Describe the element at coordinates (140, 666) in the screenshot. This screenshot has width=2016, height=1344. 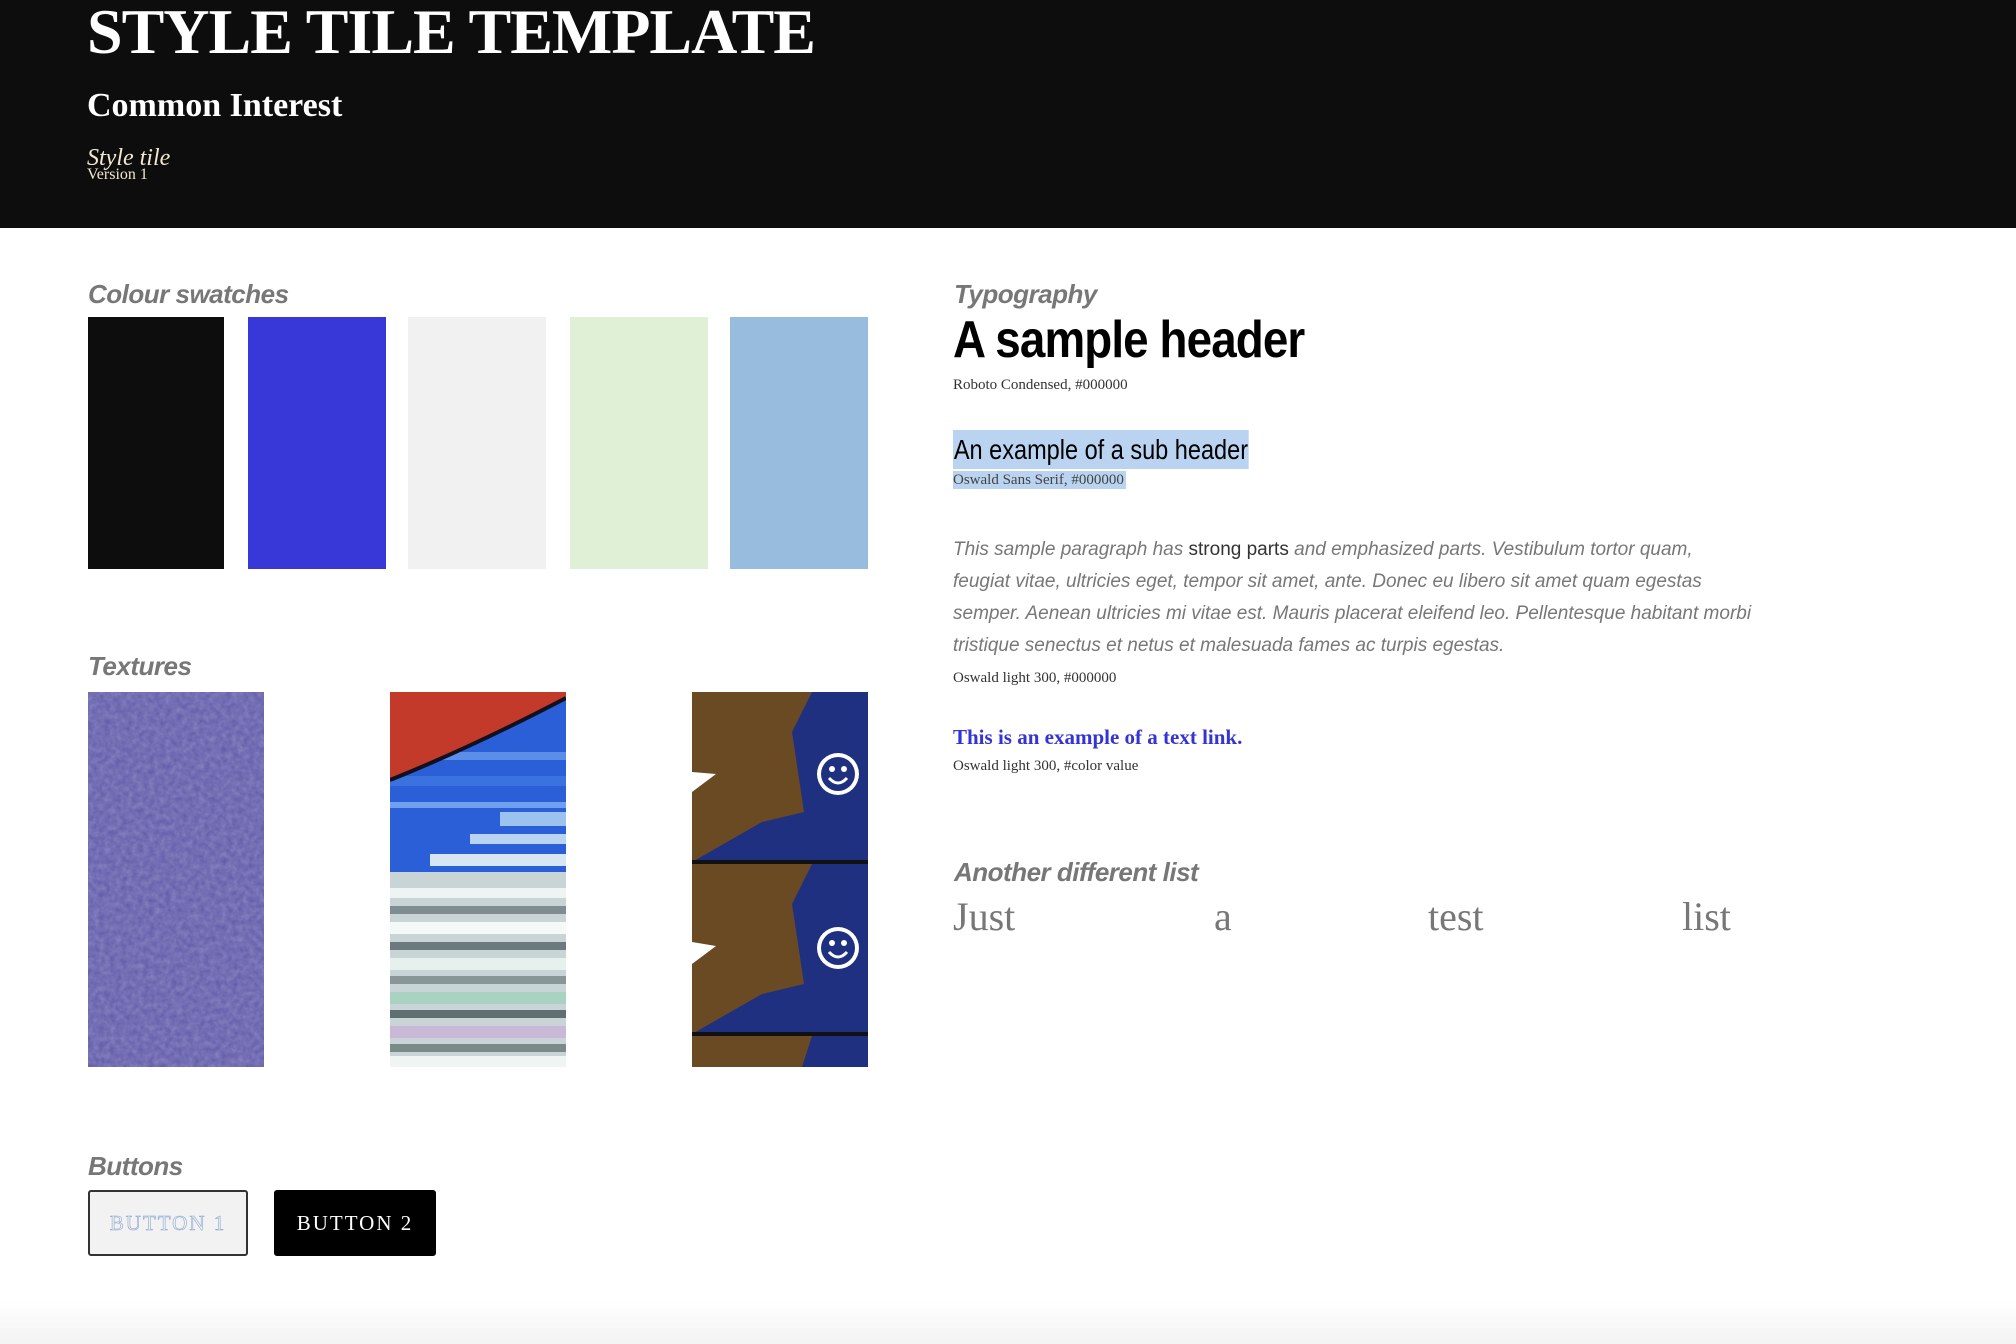
I see `textures-title: Textures` at that location.